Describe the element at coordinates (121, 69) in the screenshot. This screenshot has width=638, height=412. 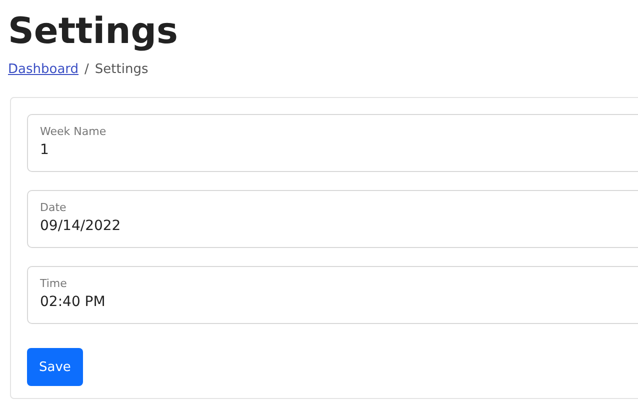
I see `breadcrumb-current: Settings` at that location.